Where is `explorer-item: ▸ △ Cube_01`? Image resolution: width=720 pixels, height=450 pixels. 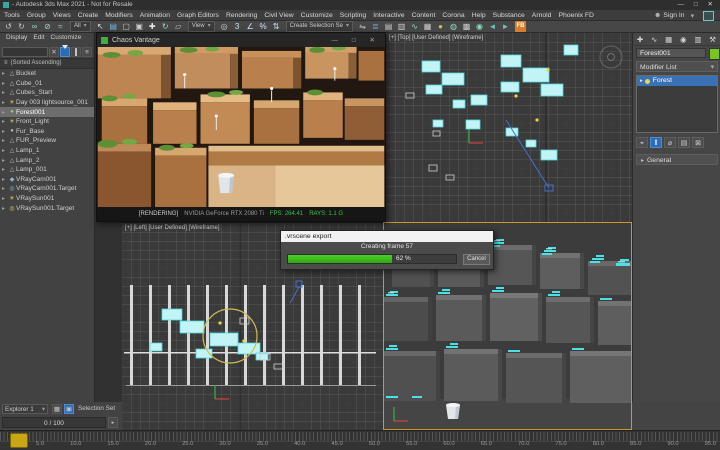
explorer-item: ▸ △ Cube_01 is located at coordinates (47, 84).